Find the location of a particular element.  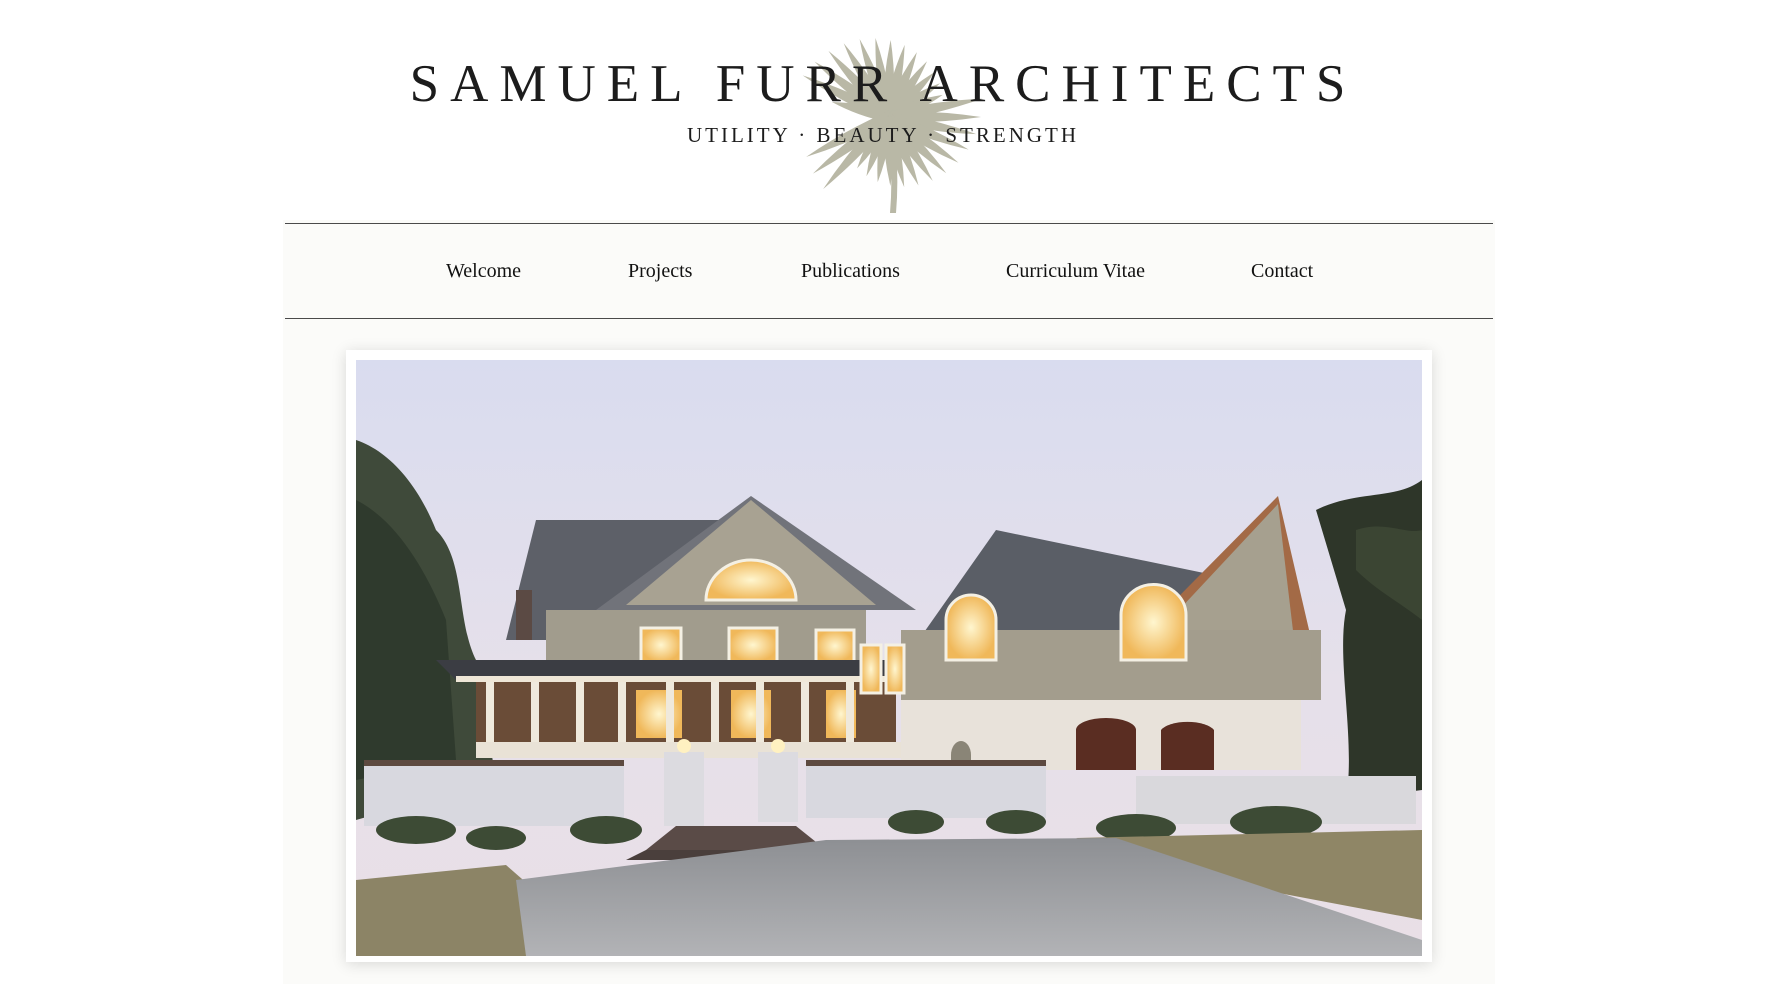

nav-item-contact: Contact is located at coordinates (1282, 271).